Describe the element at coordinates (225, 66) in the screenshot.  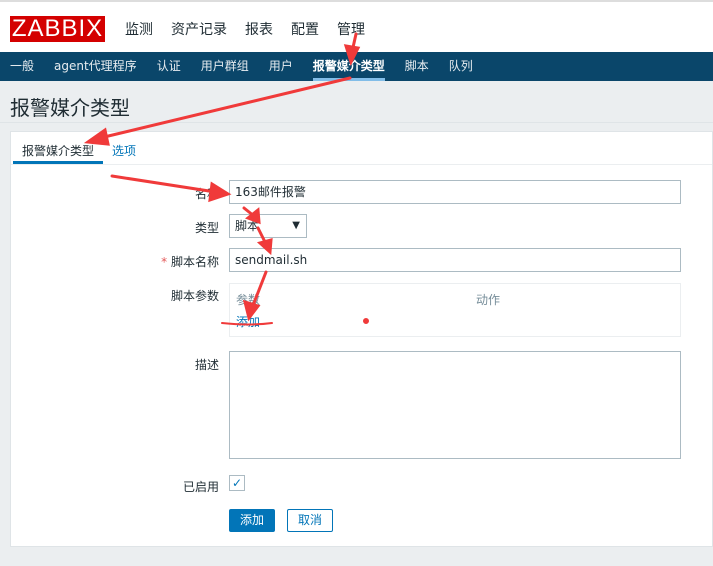
I see `subnav-user-groups: 用户群组` at that location.